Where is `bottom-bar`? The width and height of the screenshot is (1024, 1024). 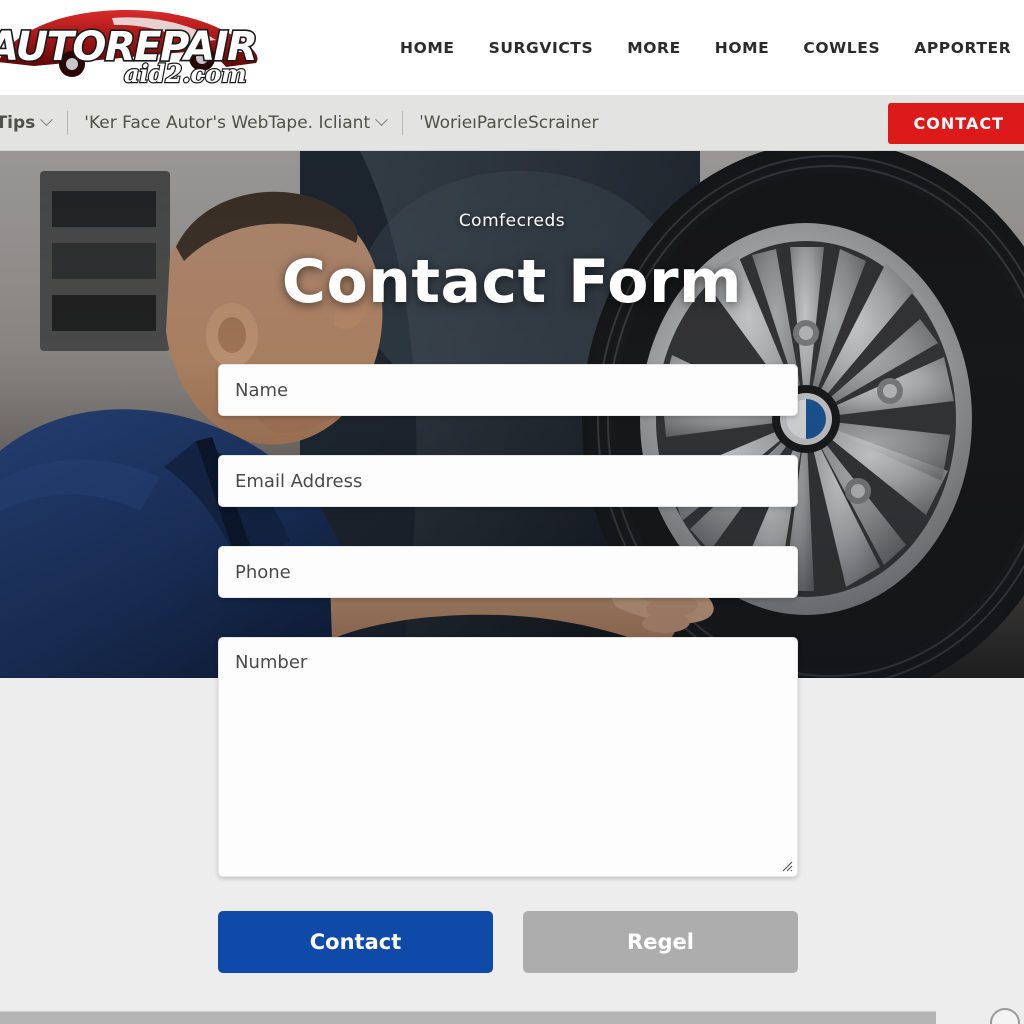 bottom-bar is located at coordinates (512, 1016).